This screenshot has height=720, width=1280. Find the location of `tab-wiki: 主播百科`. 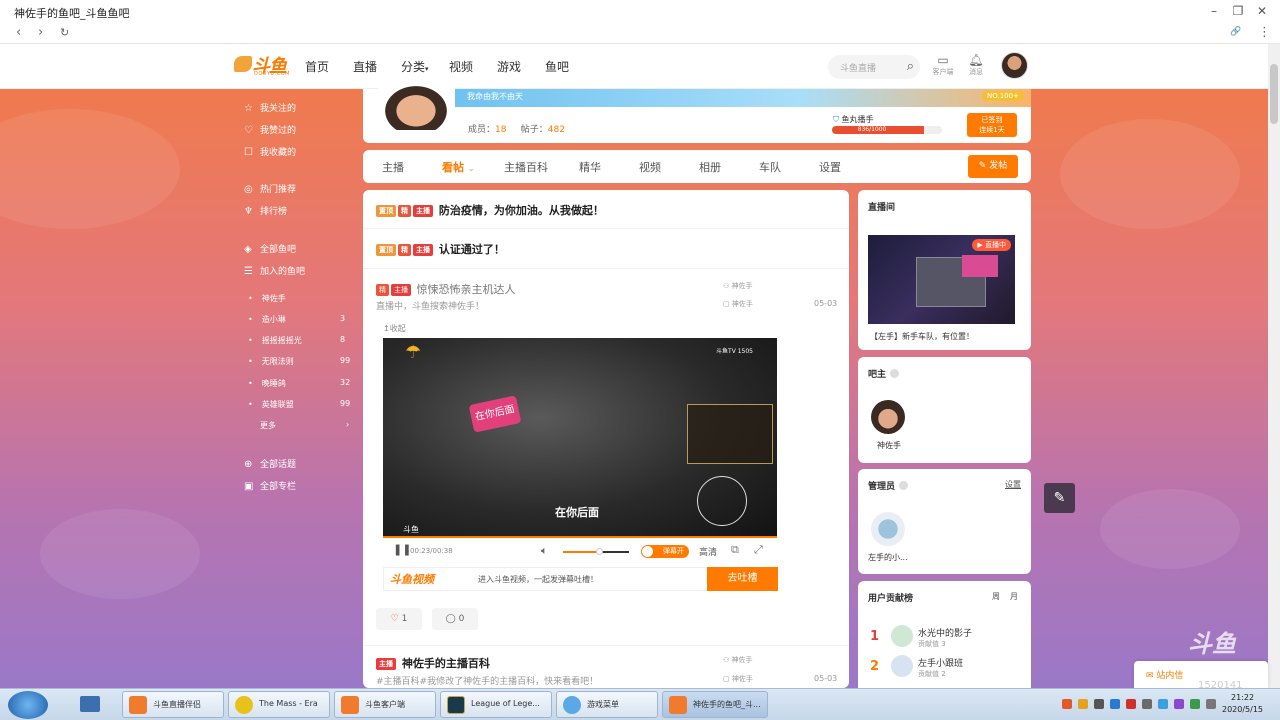

tab-wiki: 主播百科 is located at coordinates (526, 167).